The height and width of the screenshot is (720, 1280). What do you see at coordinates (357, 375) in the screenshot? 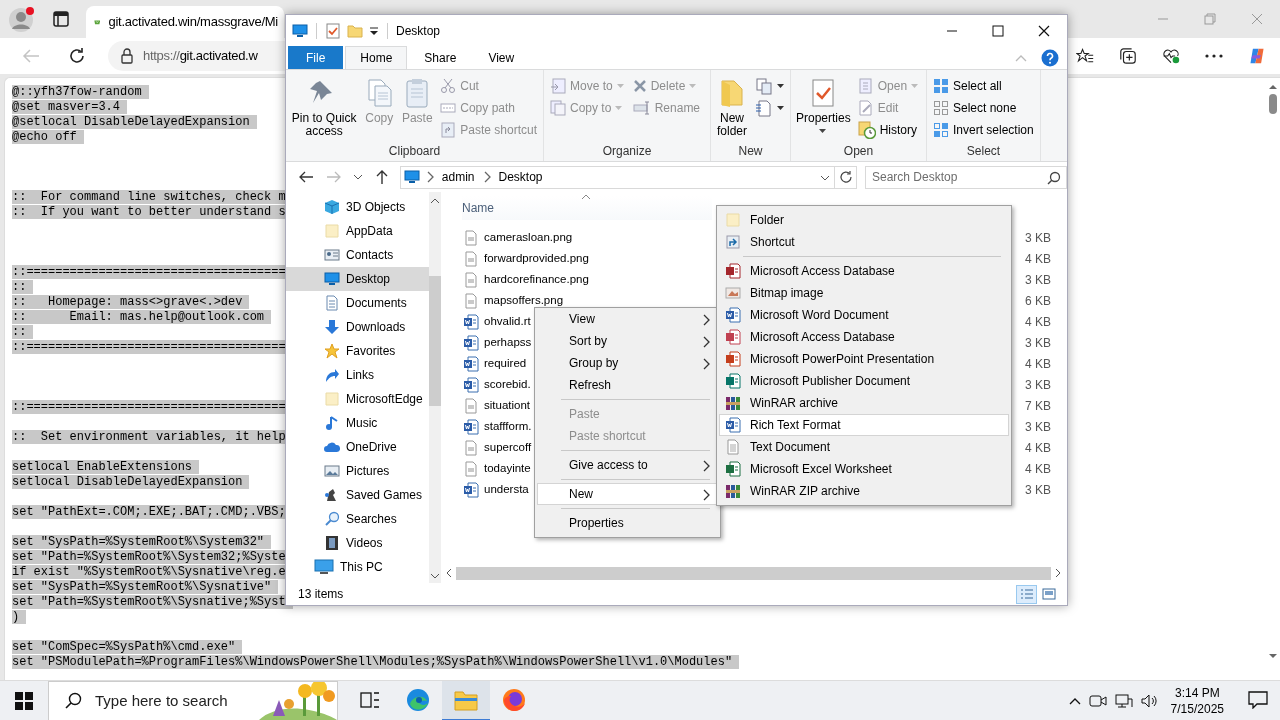
I see `nav-item: Links` at bounding box center [357, 375].